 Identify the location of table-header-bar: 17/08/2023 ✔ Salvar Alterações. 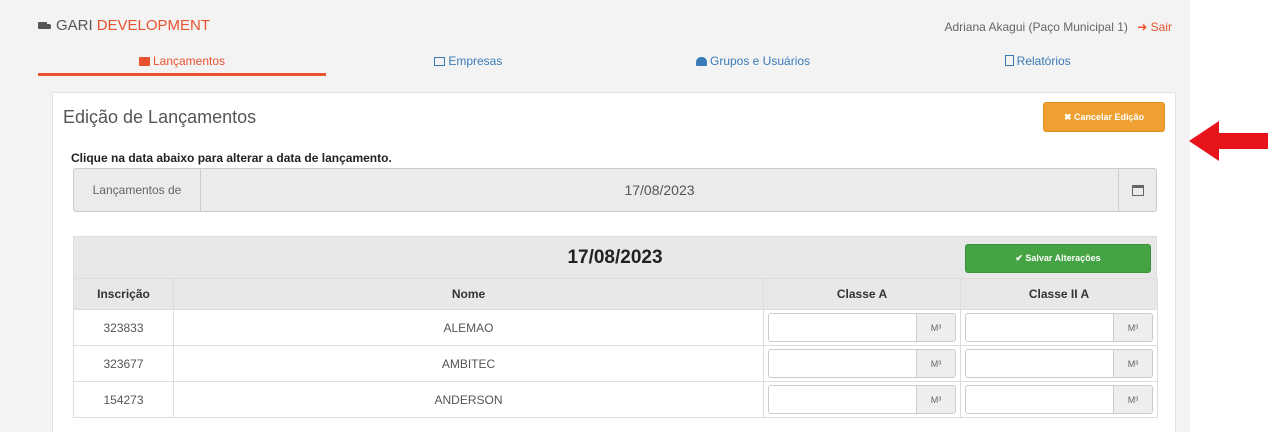
(615, 257).